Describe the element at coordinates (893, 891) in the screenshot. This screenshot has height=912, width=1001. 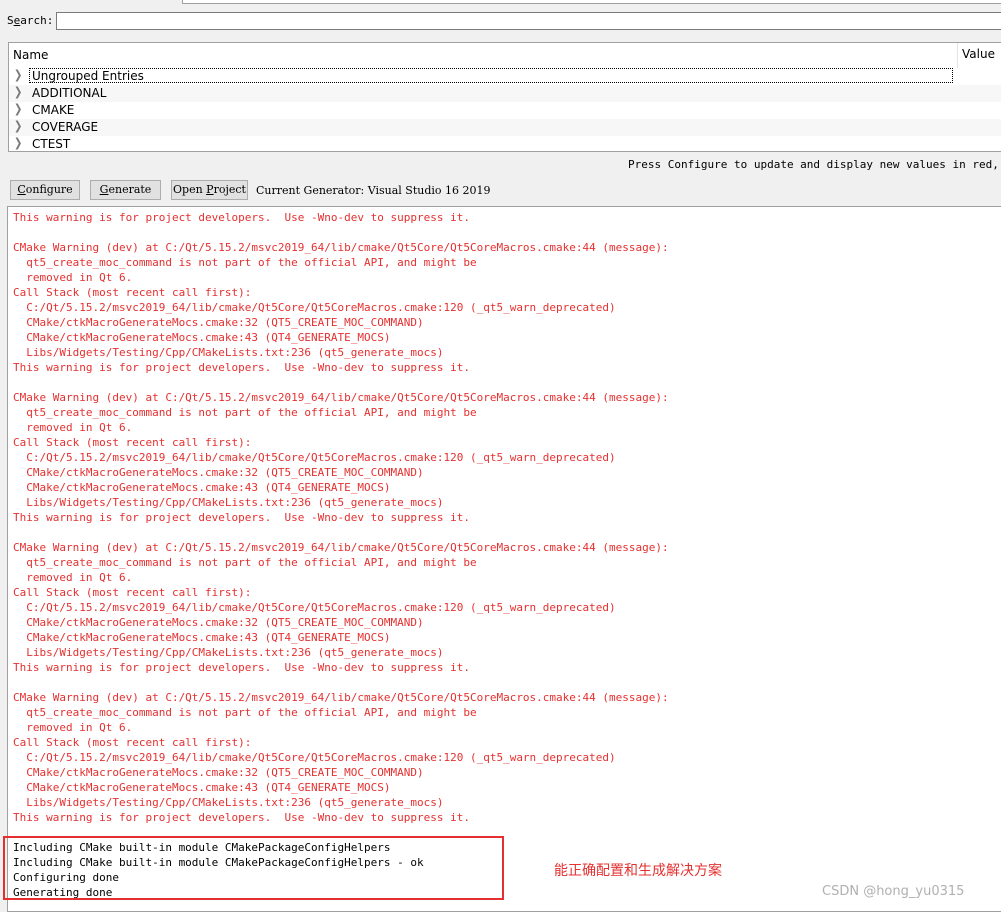
I see `watermark: CSDN @hong_yu0315` at that location.